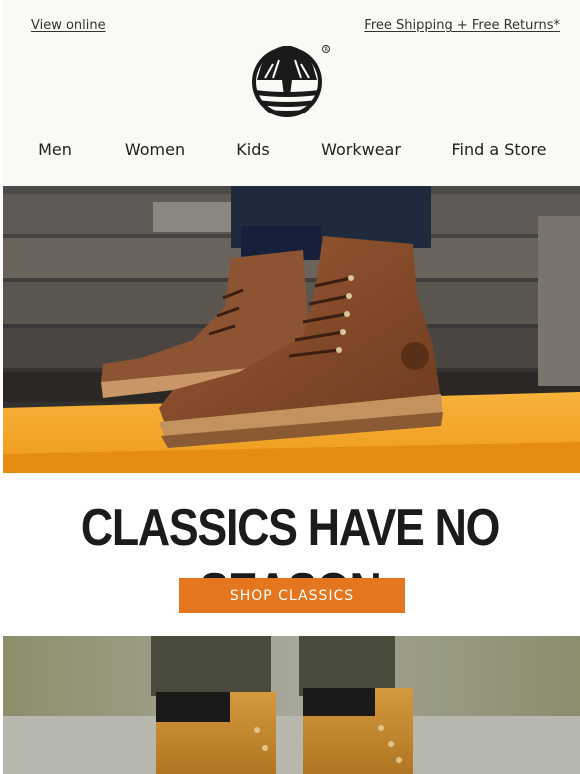 The image size is (580, 774). What do you see at coordinates (292, 595) in the screenshot?
I see `shop-classics-button: SHOP CLASSICS` at bounding box center [292, 595].